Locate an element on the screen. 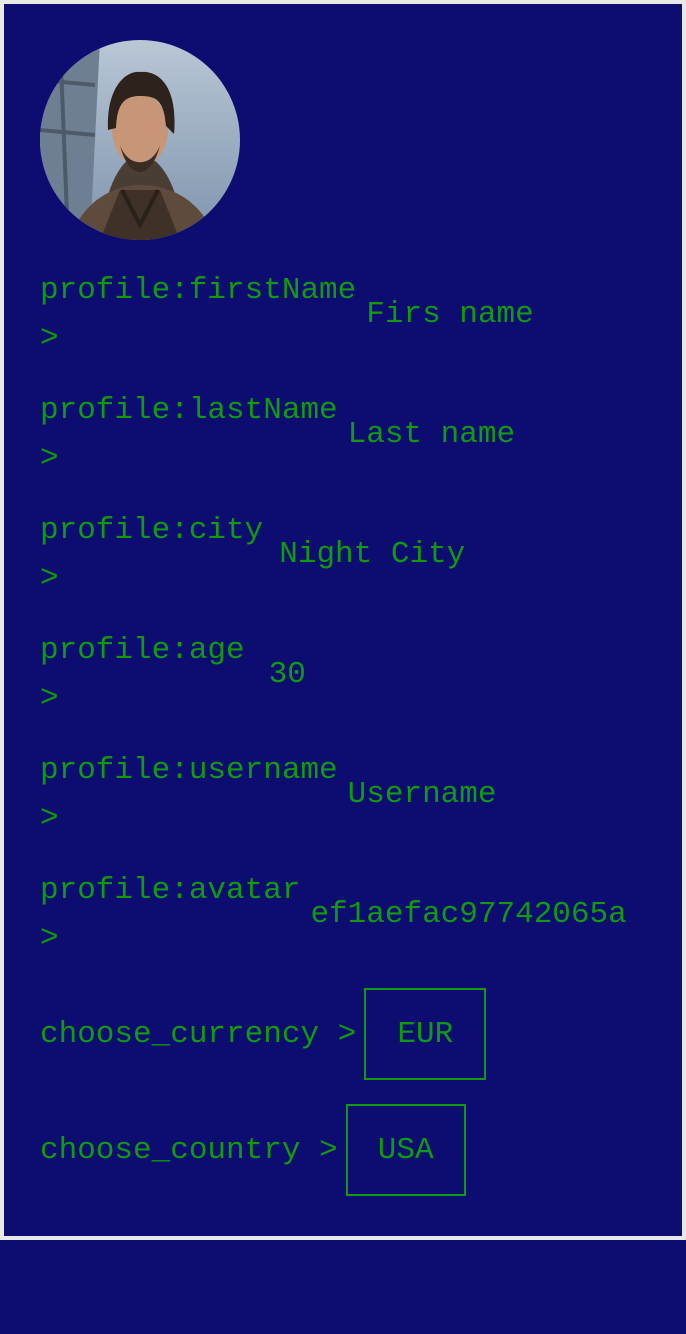  avatar-label: profile:avatar > is located at coordinates (170, 914).